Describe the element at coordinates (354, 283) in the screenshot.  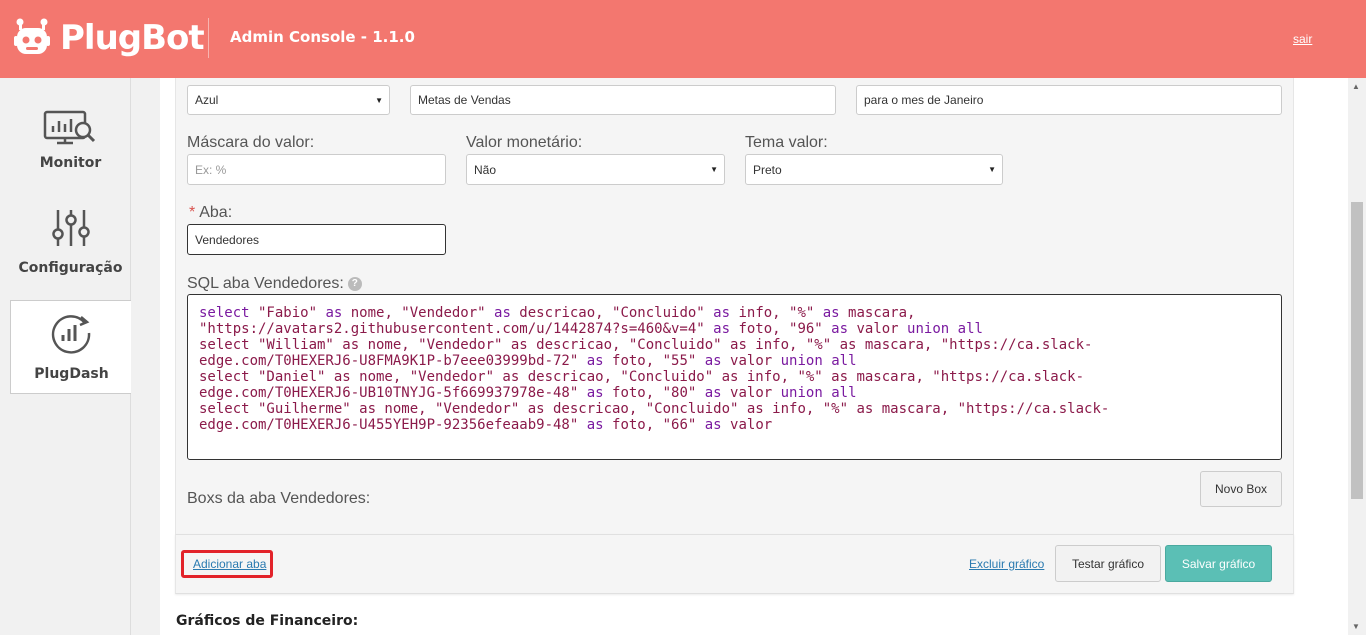
I see `help-icon: ?` at that location.